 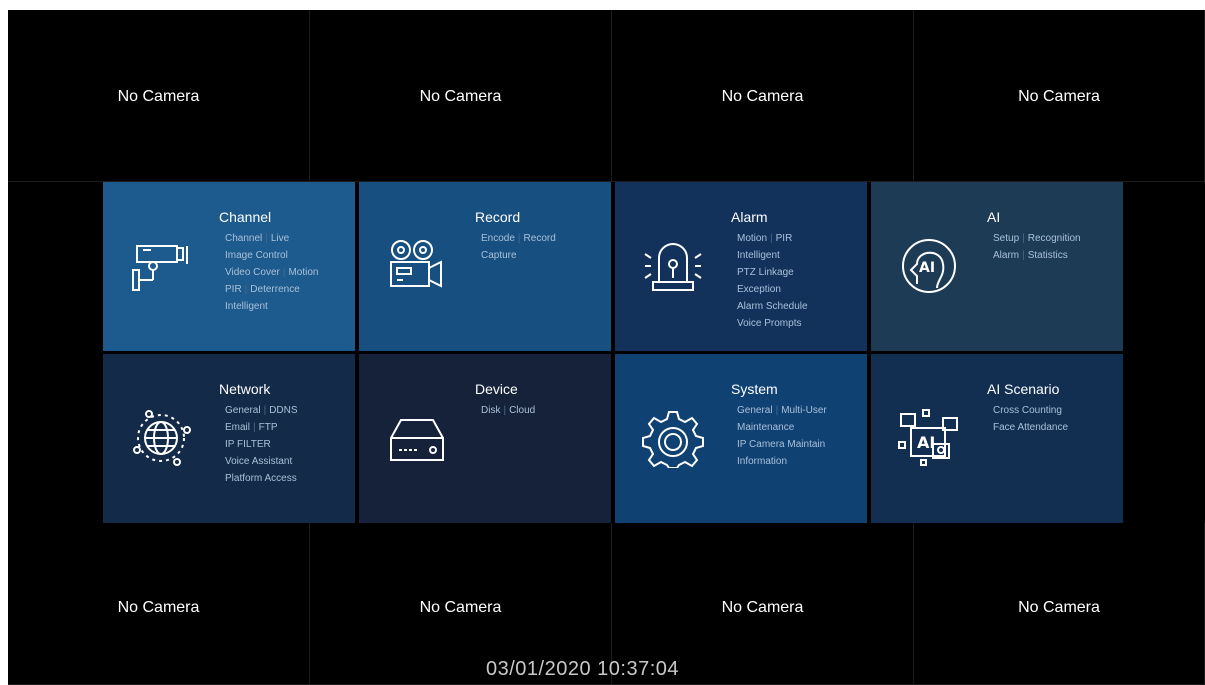 I want to click on menu-title: Channel, so click(x=245, y=217).